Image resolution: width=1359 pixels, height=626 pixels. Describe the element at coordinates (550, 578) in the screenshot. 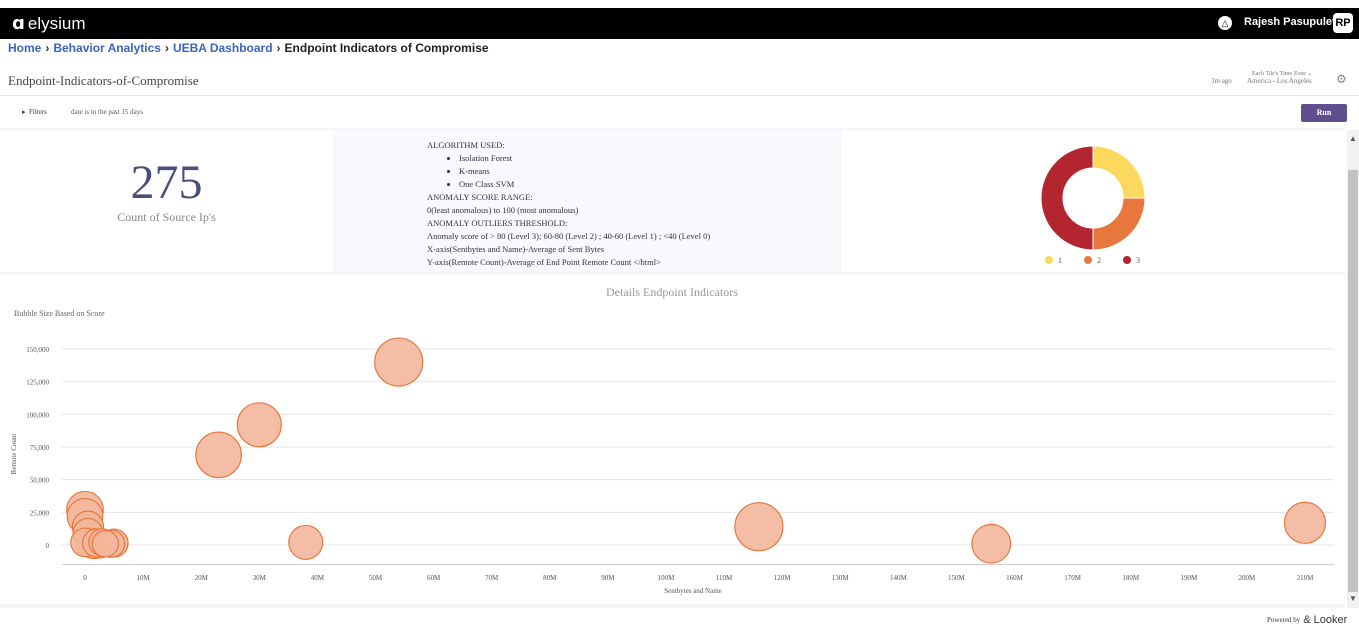

I see `x-tick-label: 80M` at that location.